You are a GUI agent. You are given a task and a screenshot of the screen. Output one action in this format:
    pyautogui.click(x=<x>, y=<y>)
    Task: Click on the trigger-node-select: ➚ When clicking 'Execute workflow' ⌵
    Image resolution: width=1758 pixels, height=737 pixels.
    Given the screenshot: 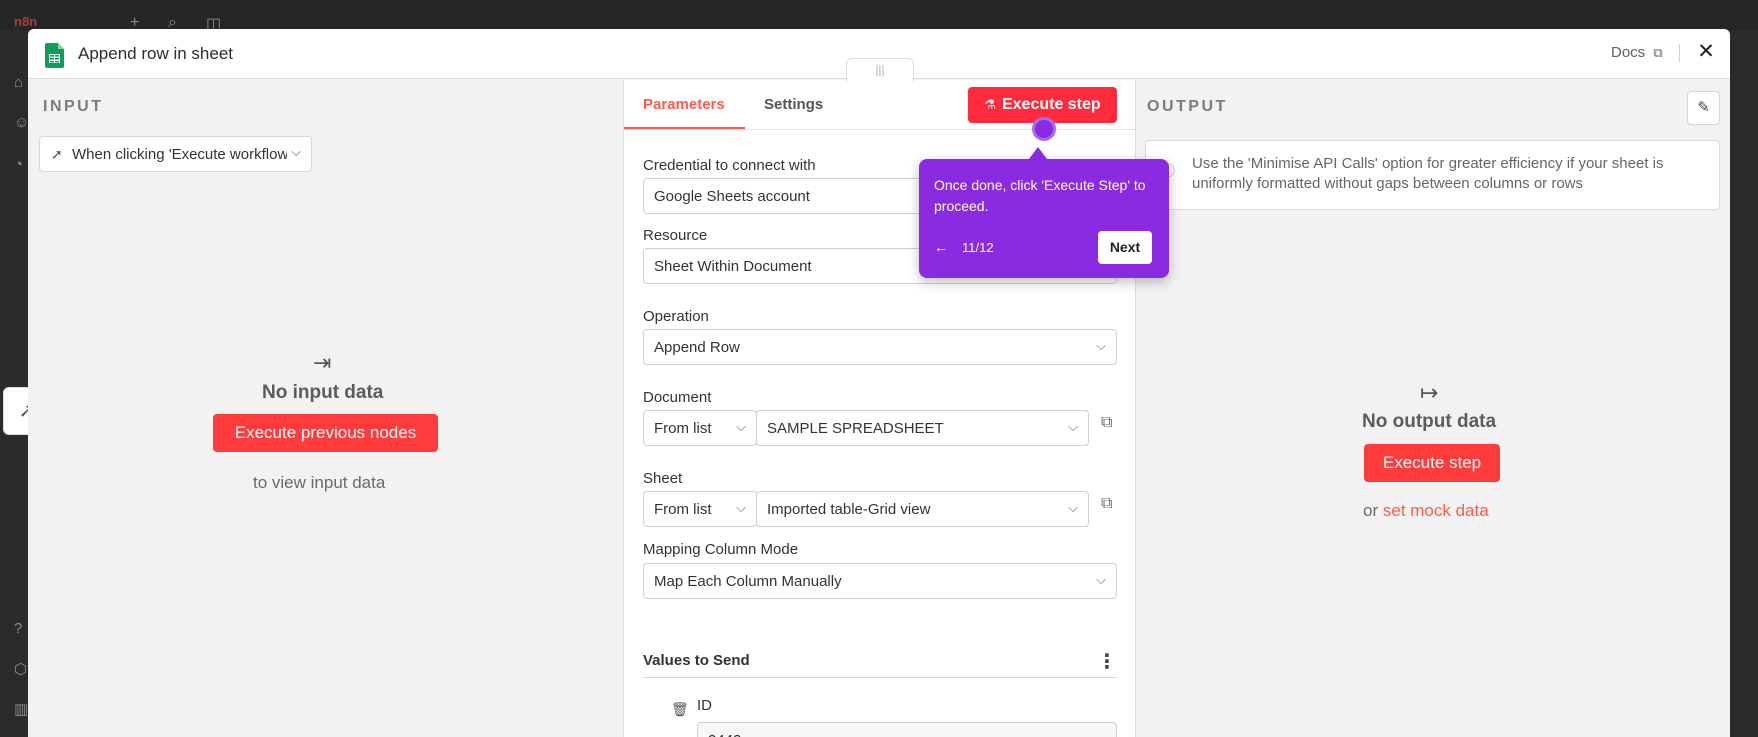 What is the action you would take?
    pyautogui.click(x=175, y=154)
    